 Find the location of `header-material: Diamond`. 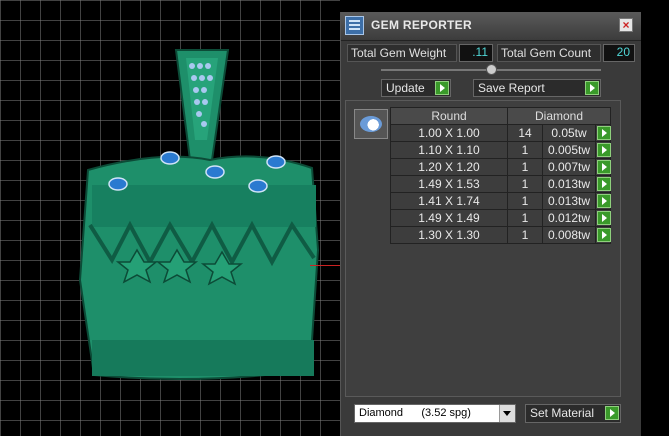

header-material: Diamond is located at coordinates (559, 116).